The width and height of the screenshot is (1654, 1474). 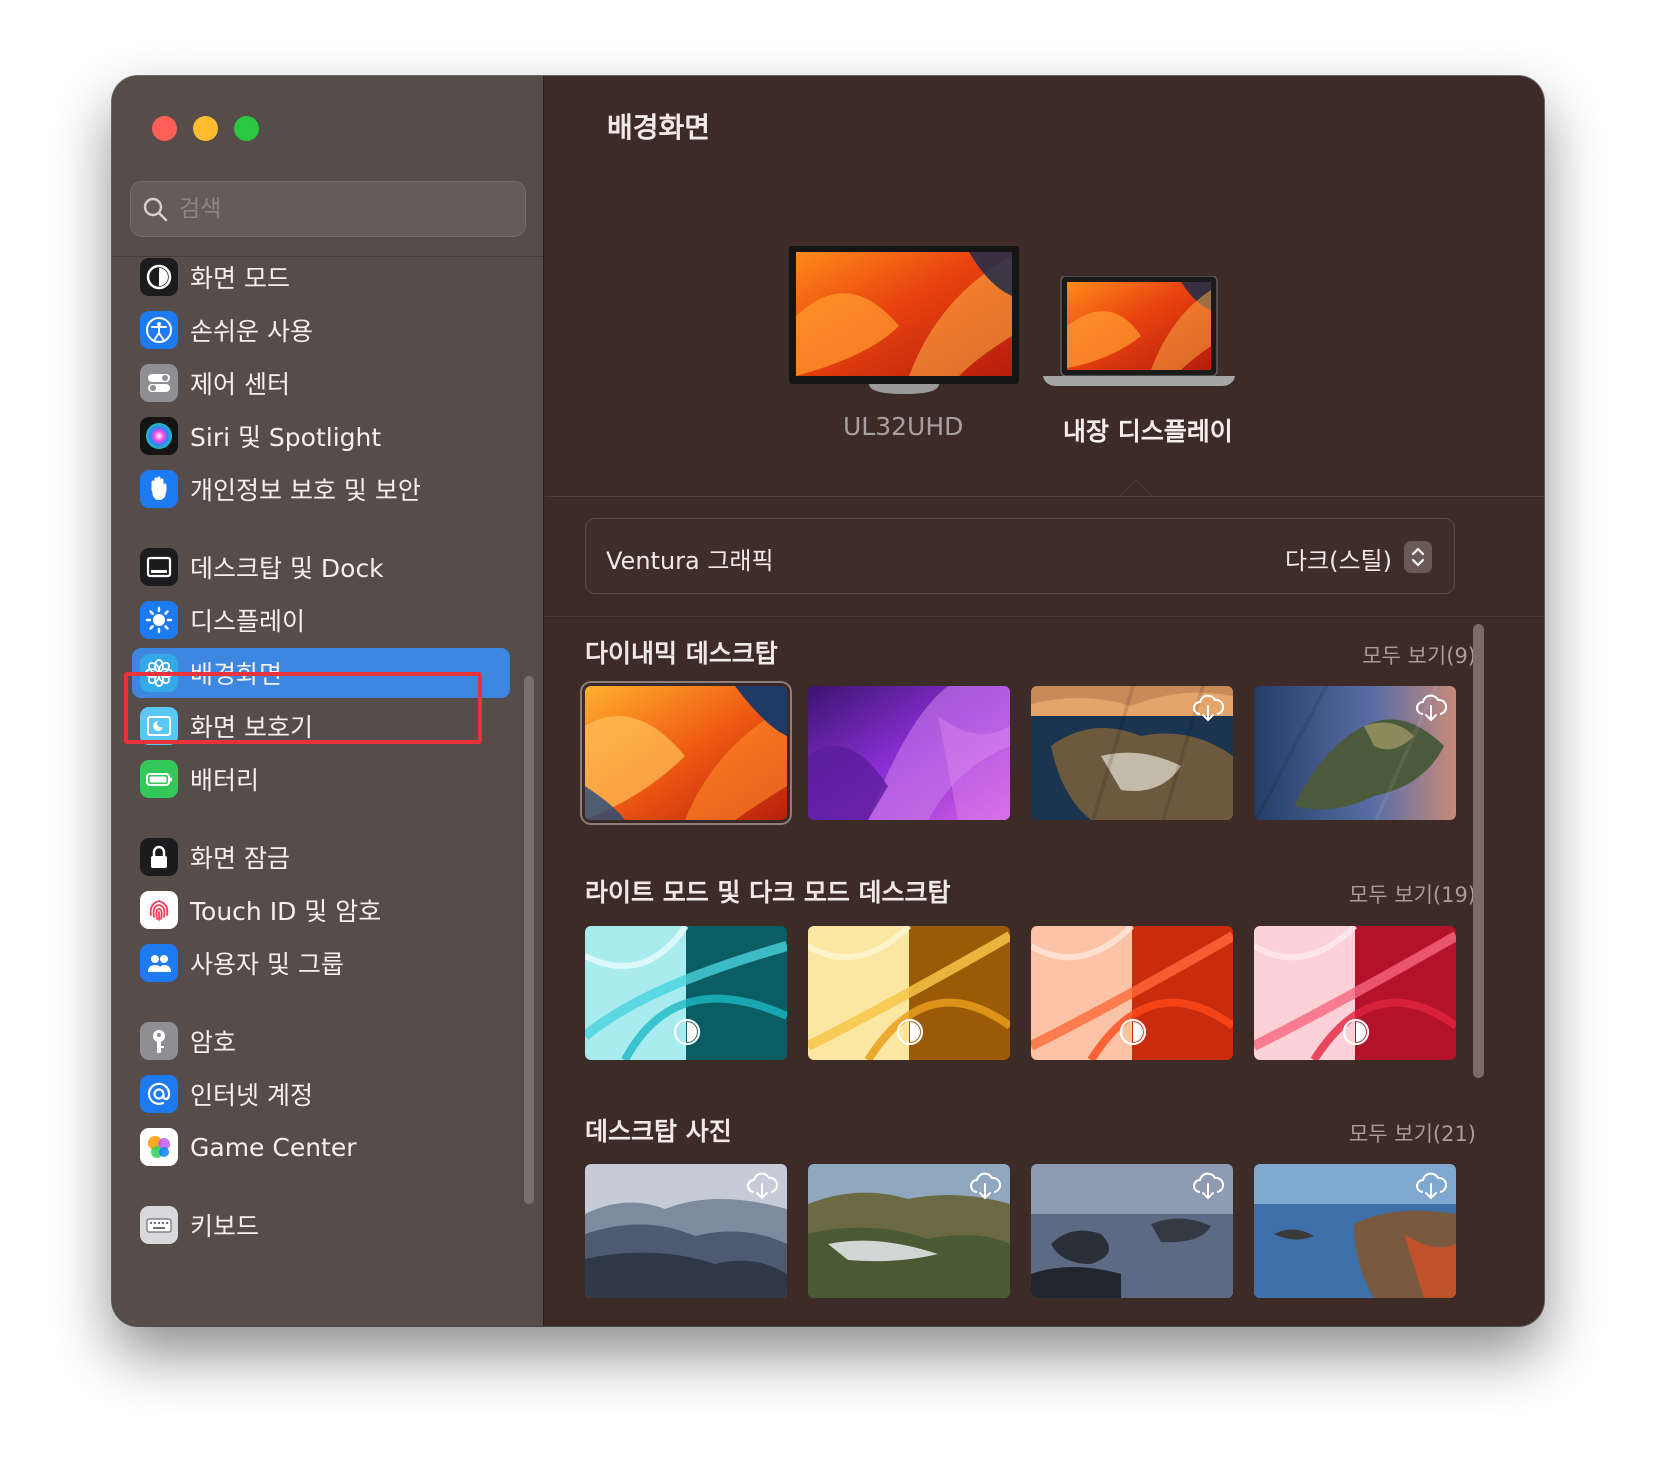 What do you see at coordinates (321, 1041) in the screenshot?
I see `sidebar-item-passwords: 암호` at bounding box center [321, 1041].